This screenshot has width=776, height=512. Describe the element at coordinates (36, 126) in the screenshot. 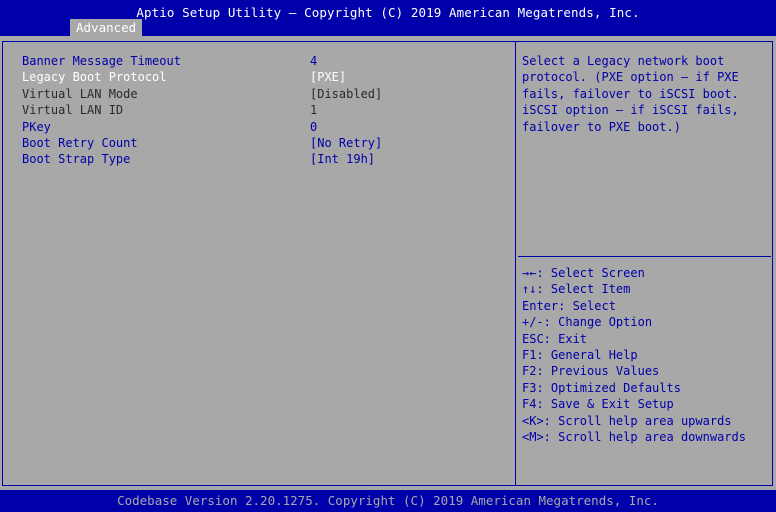

I see `setting-label: PKey` at that location.